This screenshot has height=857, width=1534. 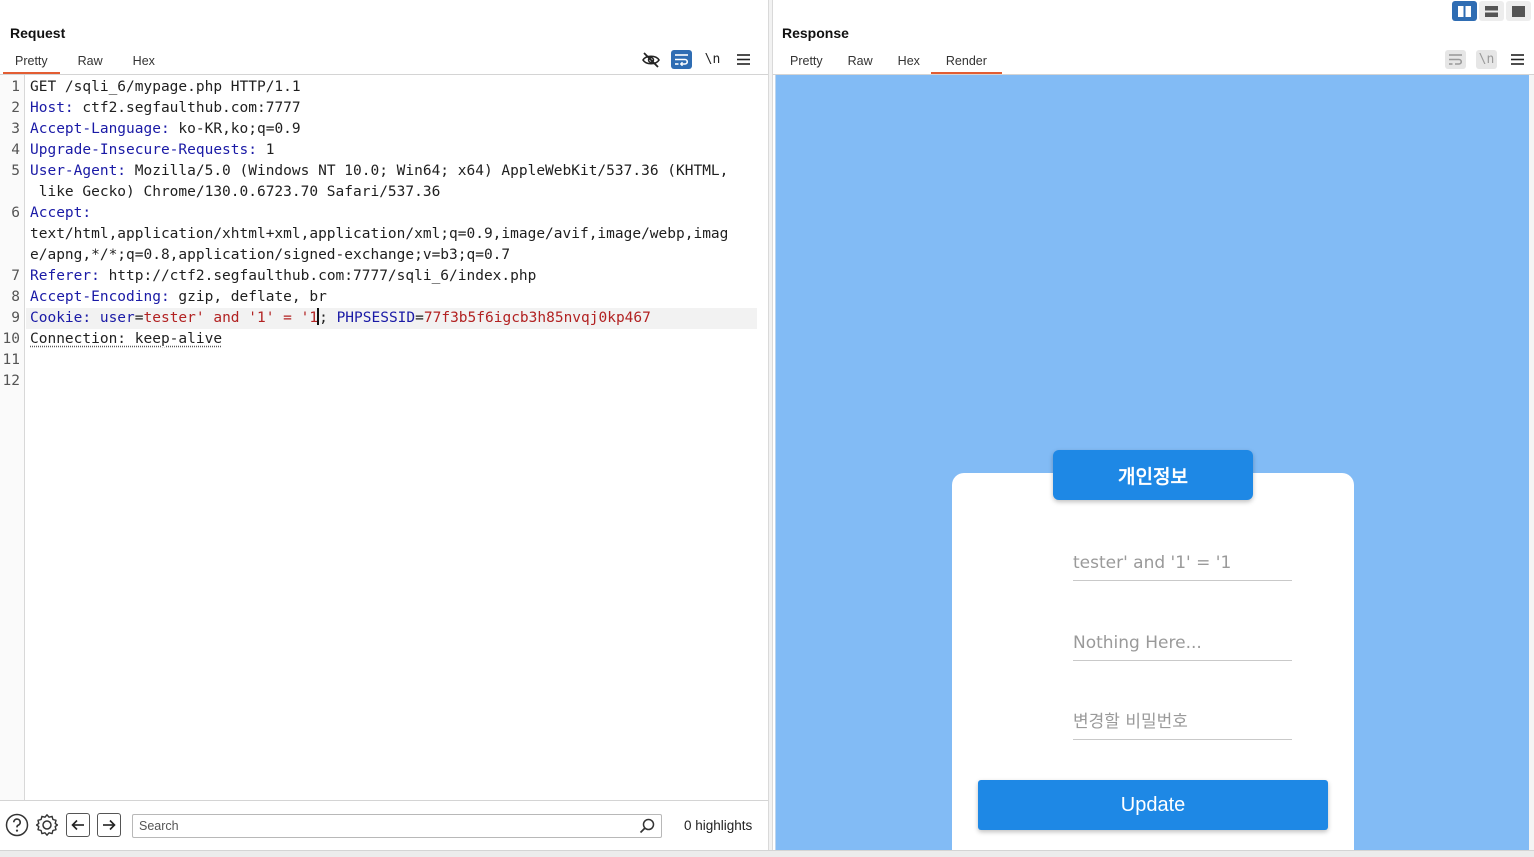 I want to click on request-line-6: Accept:, so click(x=60, y=213).